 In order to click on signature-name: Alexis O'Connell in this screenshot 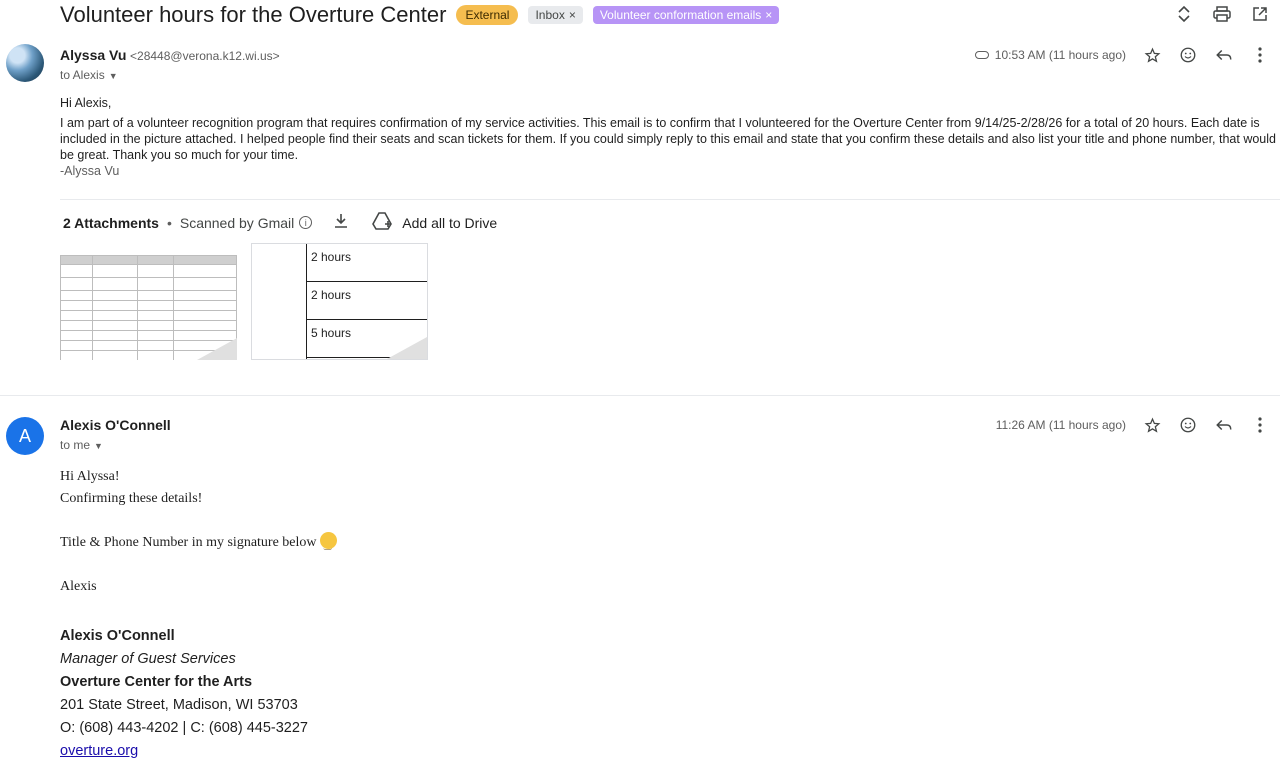, I will do `click(117, 636)`.